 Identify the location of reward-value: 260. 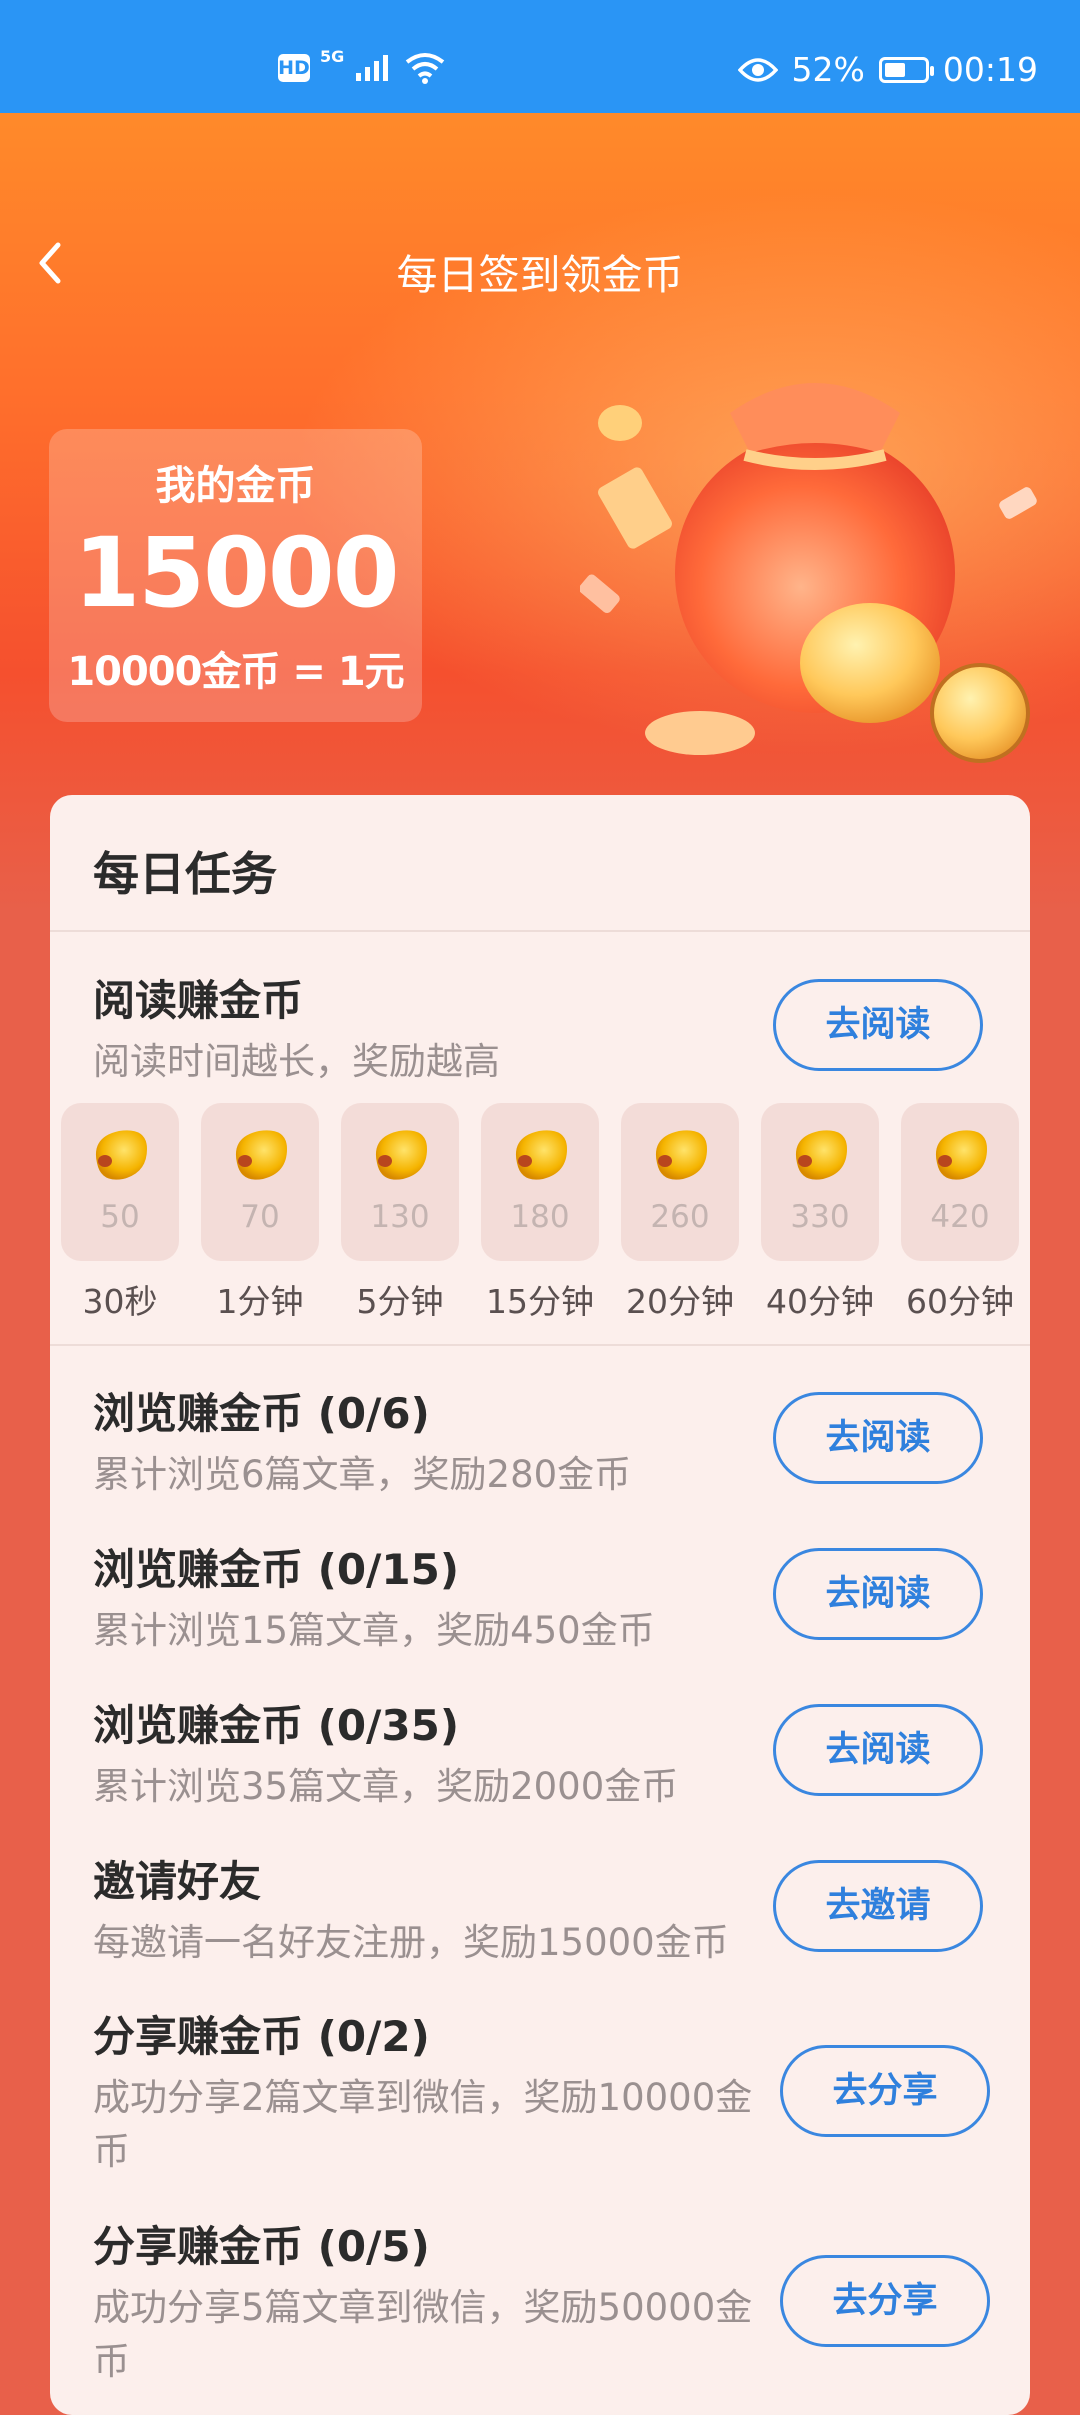
(680, 1217).